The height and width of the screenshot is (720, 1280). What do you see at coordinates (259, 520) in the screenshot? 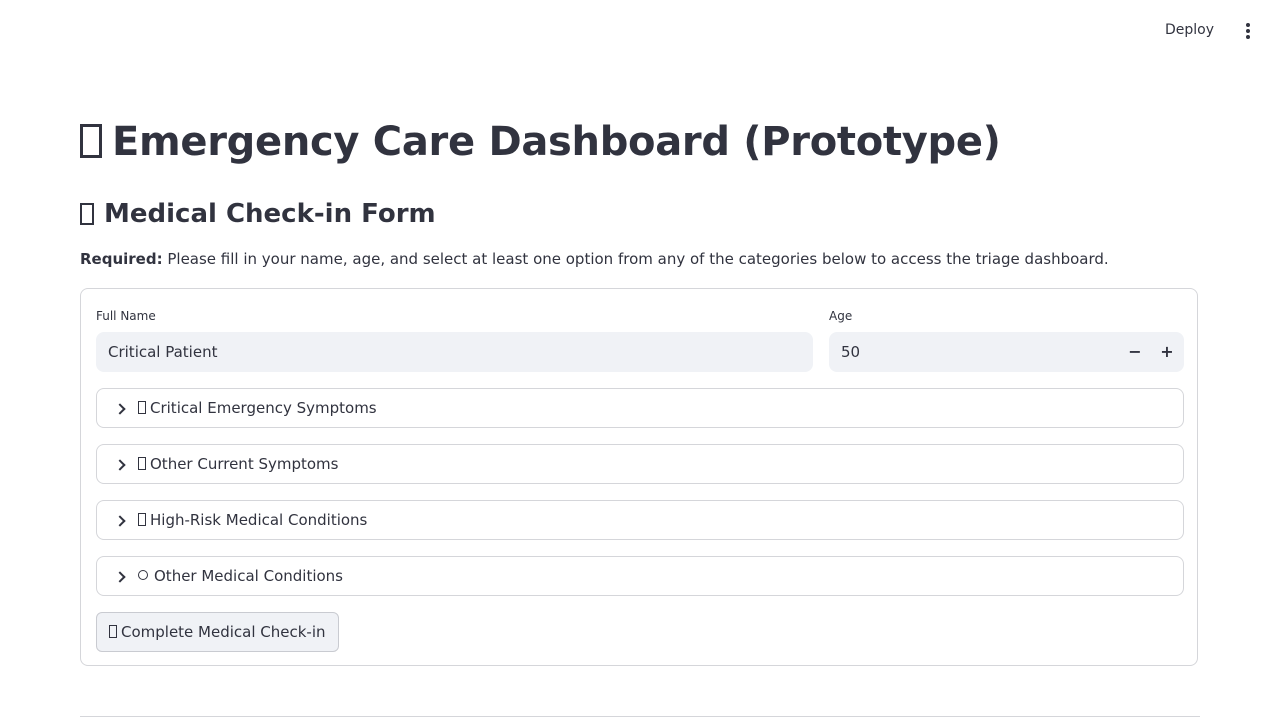
I see `expander-label-text: High-Risk Medical Conditions` at bounding box center [259, 520].